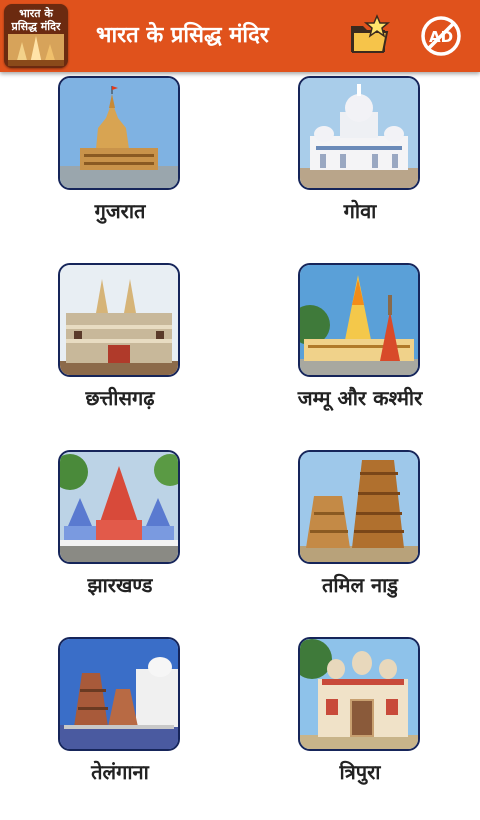 This screenshot has width=480, height=820. Describe the element at coordinates (120, 772) in the screenshot. I see `state-label: तेलंगाना` at that location.